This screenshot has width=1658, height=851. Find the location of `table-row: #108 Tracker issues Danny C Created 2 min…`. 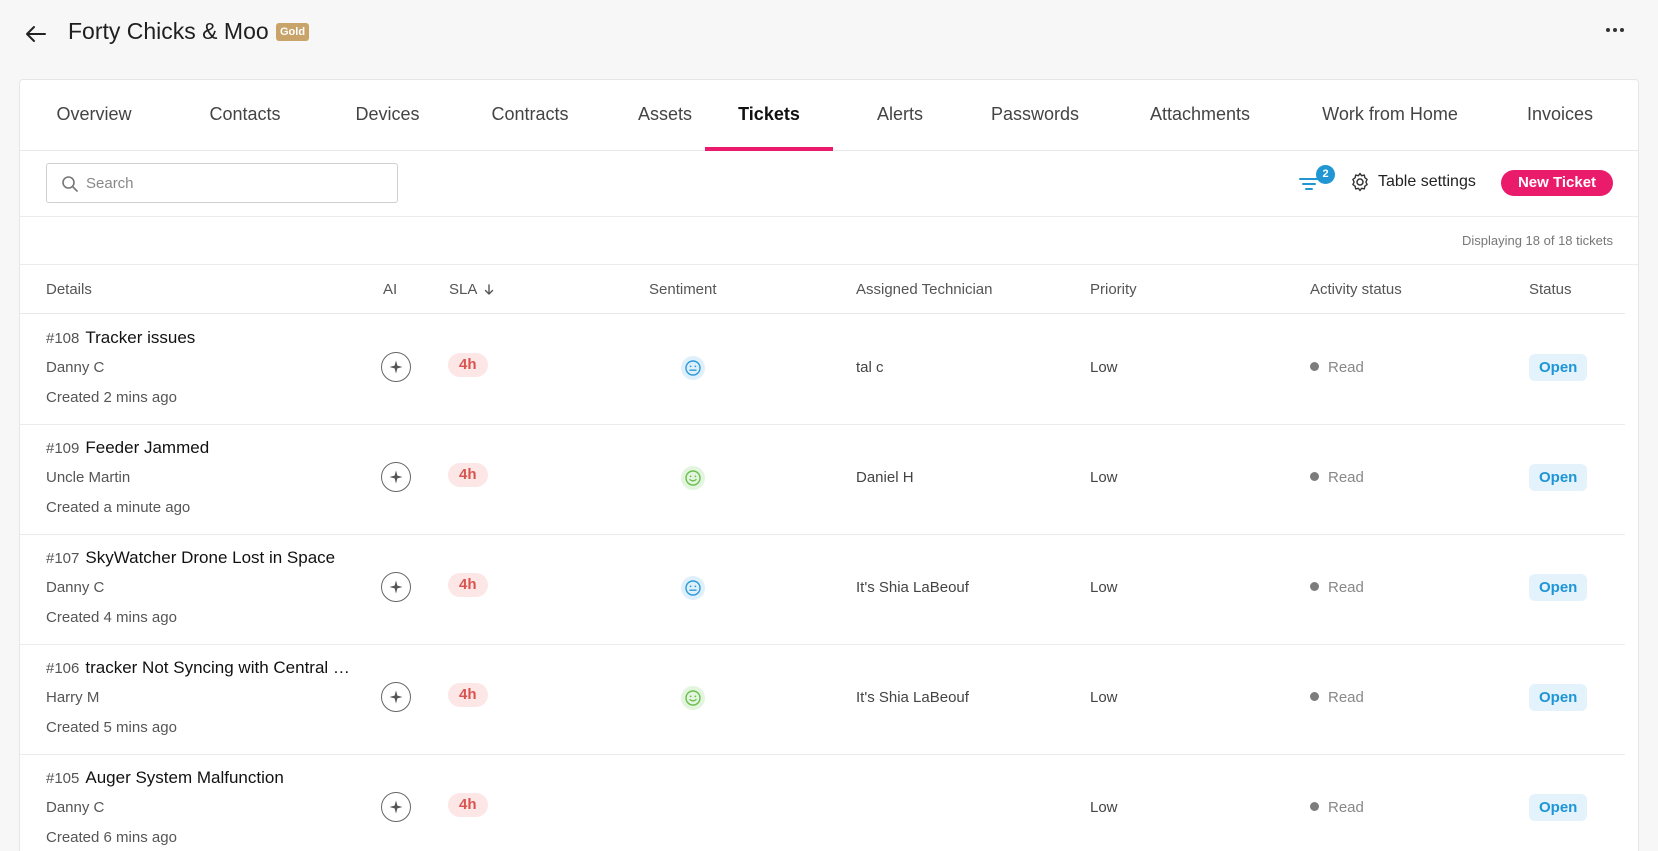

table-row: #108 Tracker issues Danny C Created 2 min… is located at coordinates (822, 370).